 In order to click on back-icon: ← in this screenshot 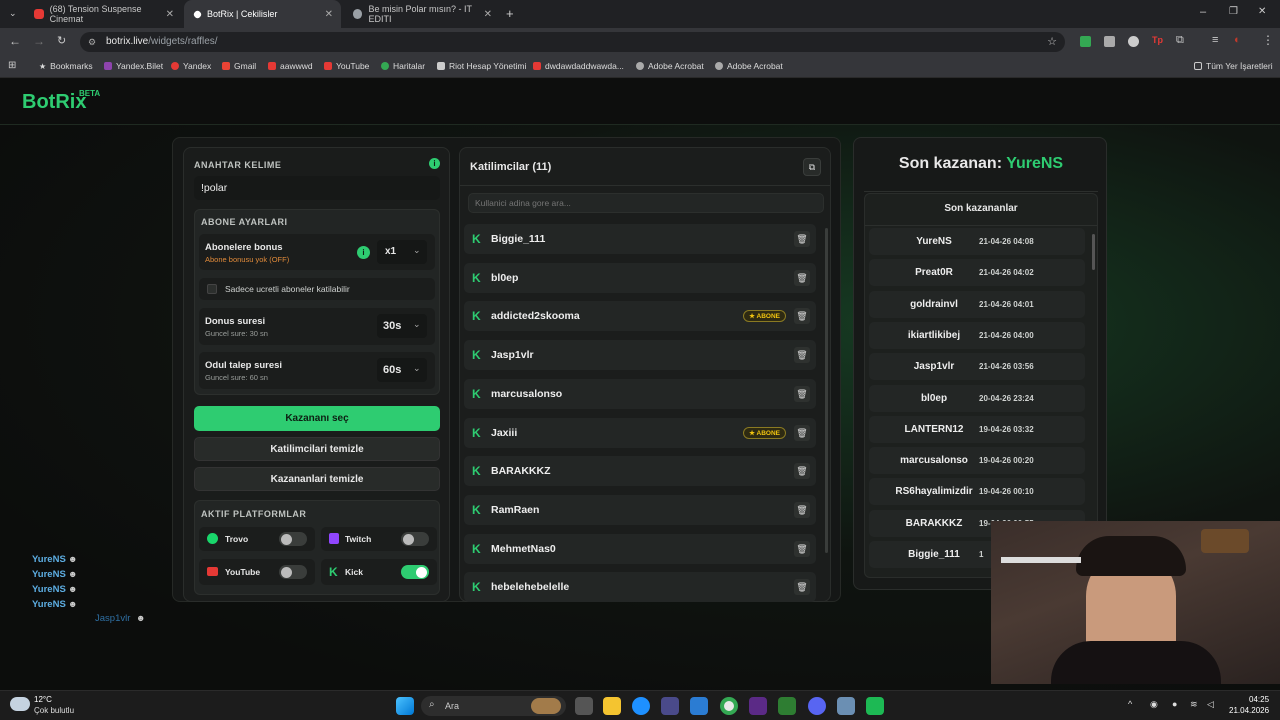, I will do `click(15, 41)`.